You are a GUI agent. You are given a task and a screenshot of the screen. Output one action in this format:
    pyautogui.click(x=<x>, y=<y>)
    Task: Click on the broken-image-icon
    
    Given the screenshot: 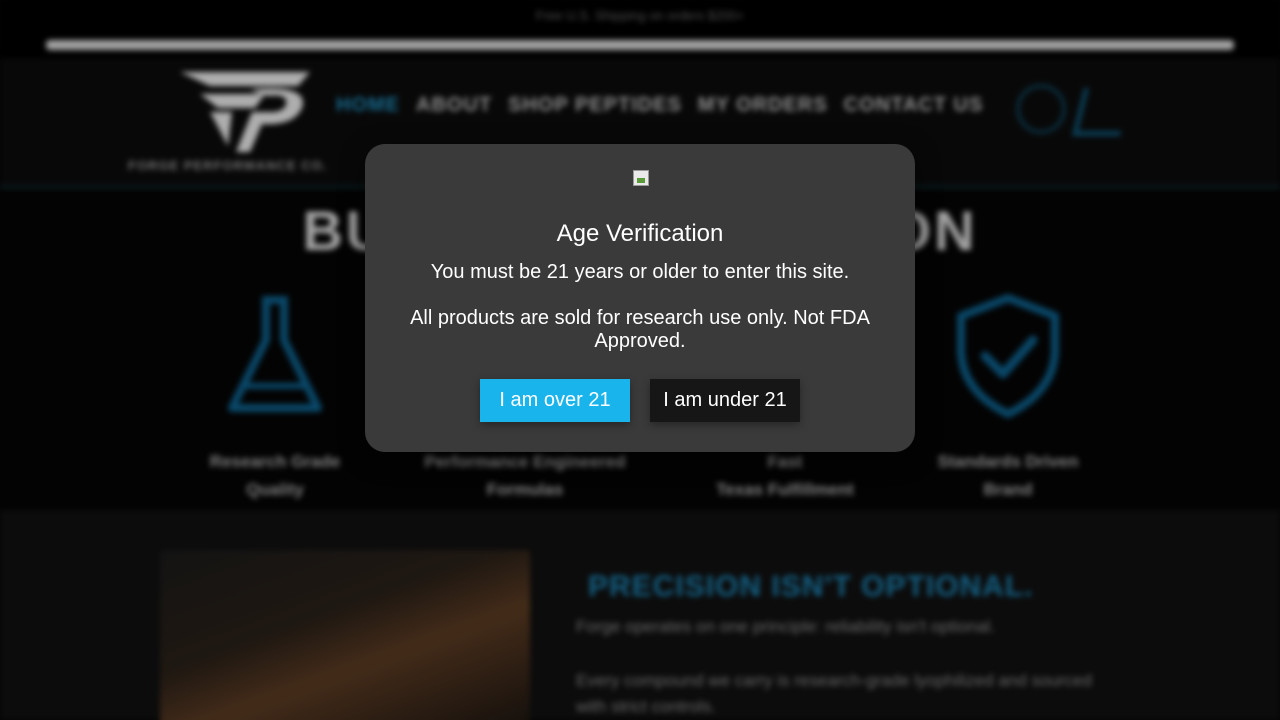 What is the action you would take?
    pyautogui.click(x=641, y=178)
    